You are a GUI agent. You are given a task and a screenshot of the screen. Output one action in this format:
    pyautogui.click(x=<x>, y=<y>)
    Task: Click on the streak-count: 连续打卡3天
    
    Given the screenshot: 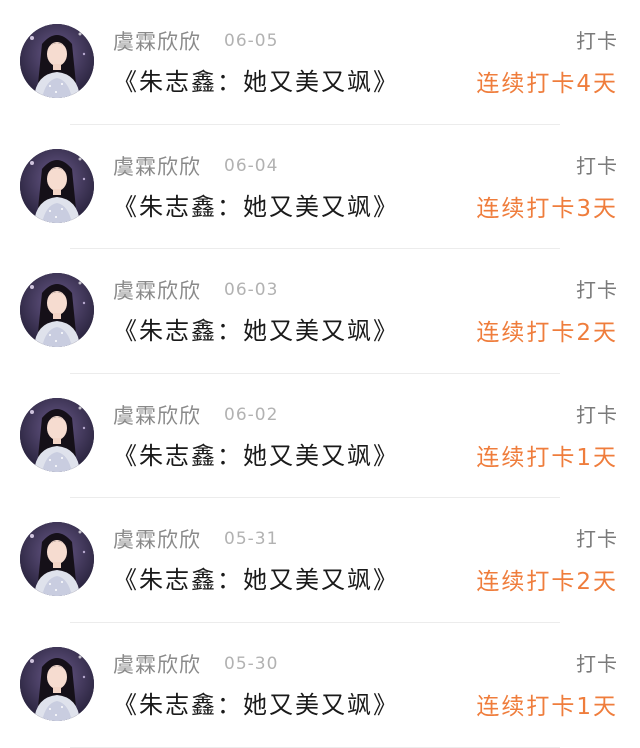 What is the action you would take?
    pyautogui.click(x=547, y=208)
    